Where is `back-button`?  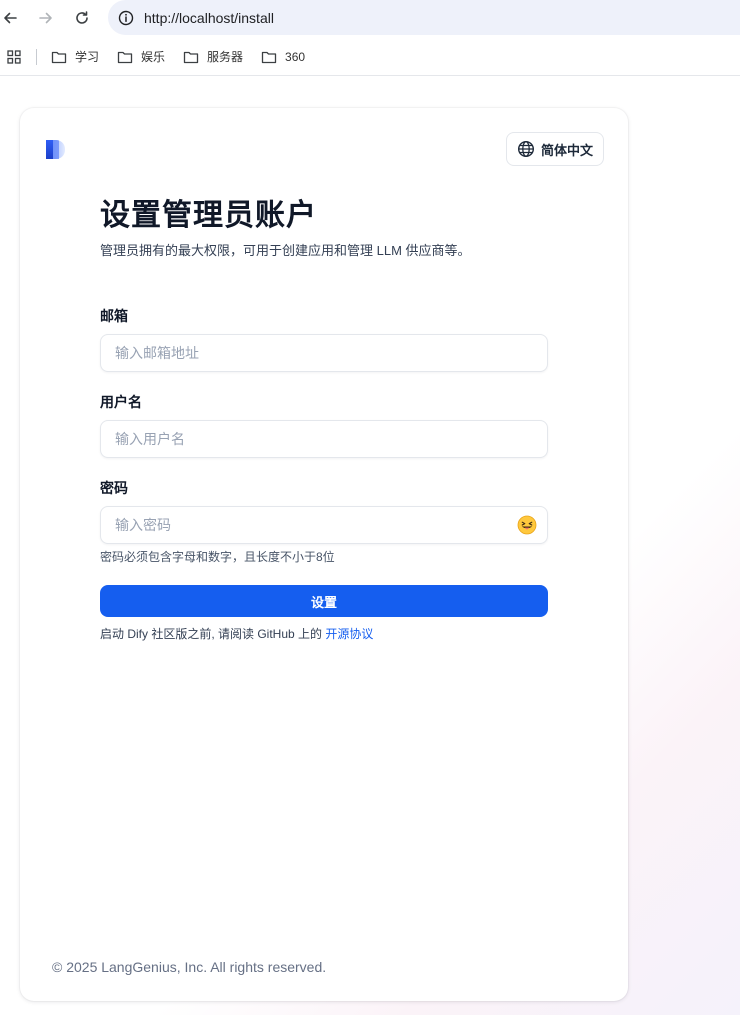 back-button is located at coordinates (12, 18).